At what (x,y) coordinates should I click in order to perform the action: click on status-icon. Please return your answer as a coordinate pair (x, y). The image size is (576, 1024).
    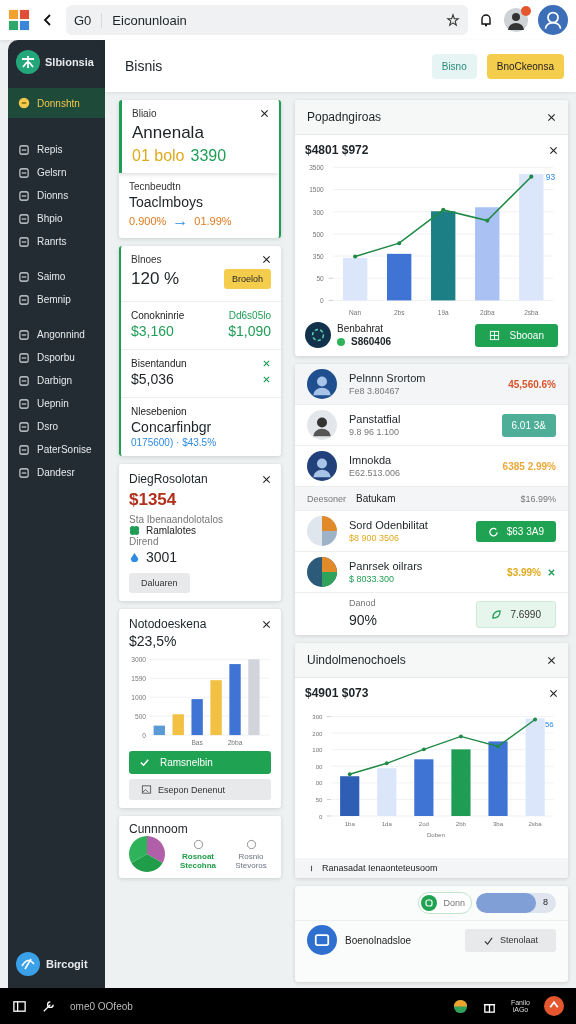
    Looking at the image, I should click on (429, 903).